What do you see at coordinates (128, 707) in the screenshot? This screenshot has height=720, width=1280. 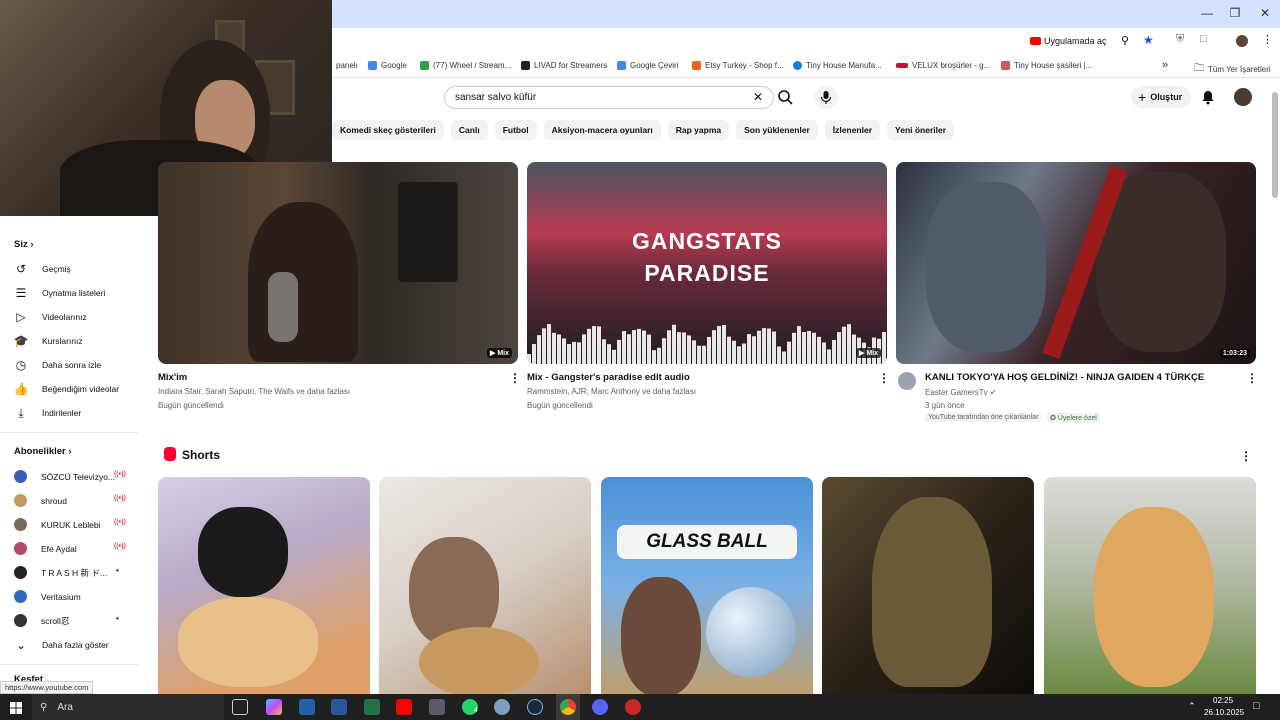 I see `taskbar-search: ⚲ Ara` at bounding box center [128, 707].